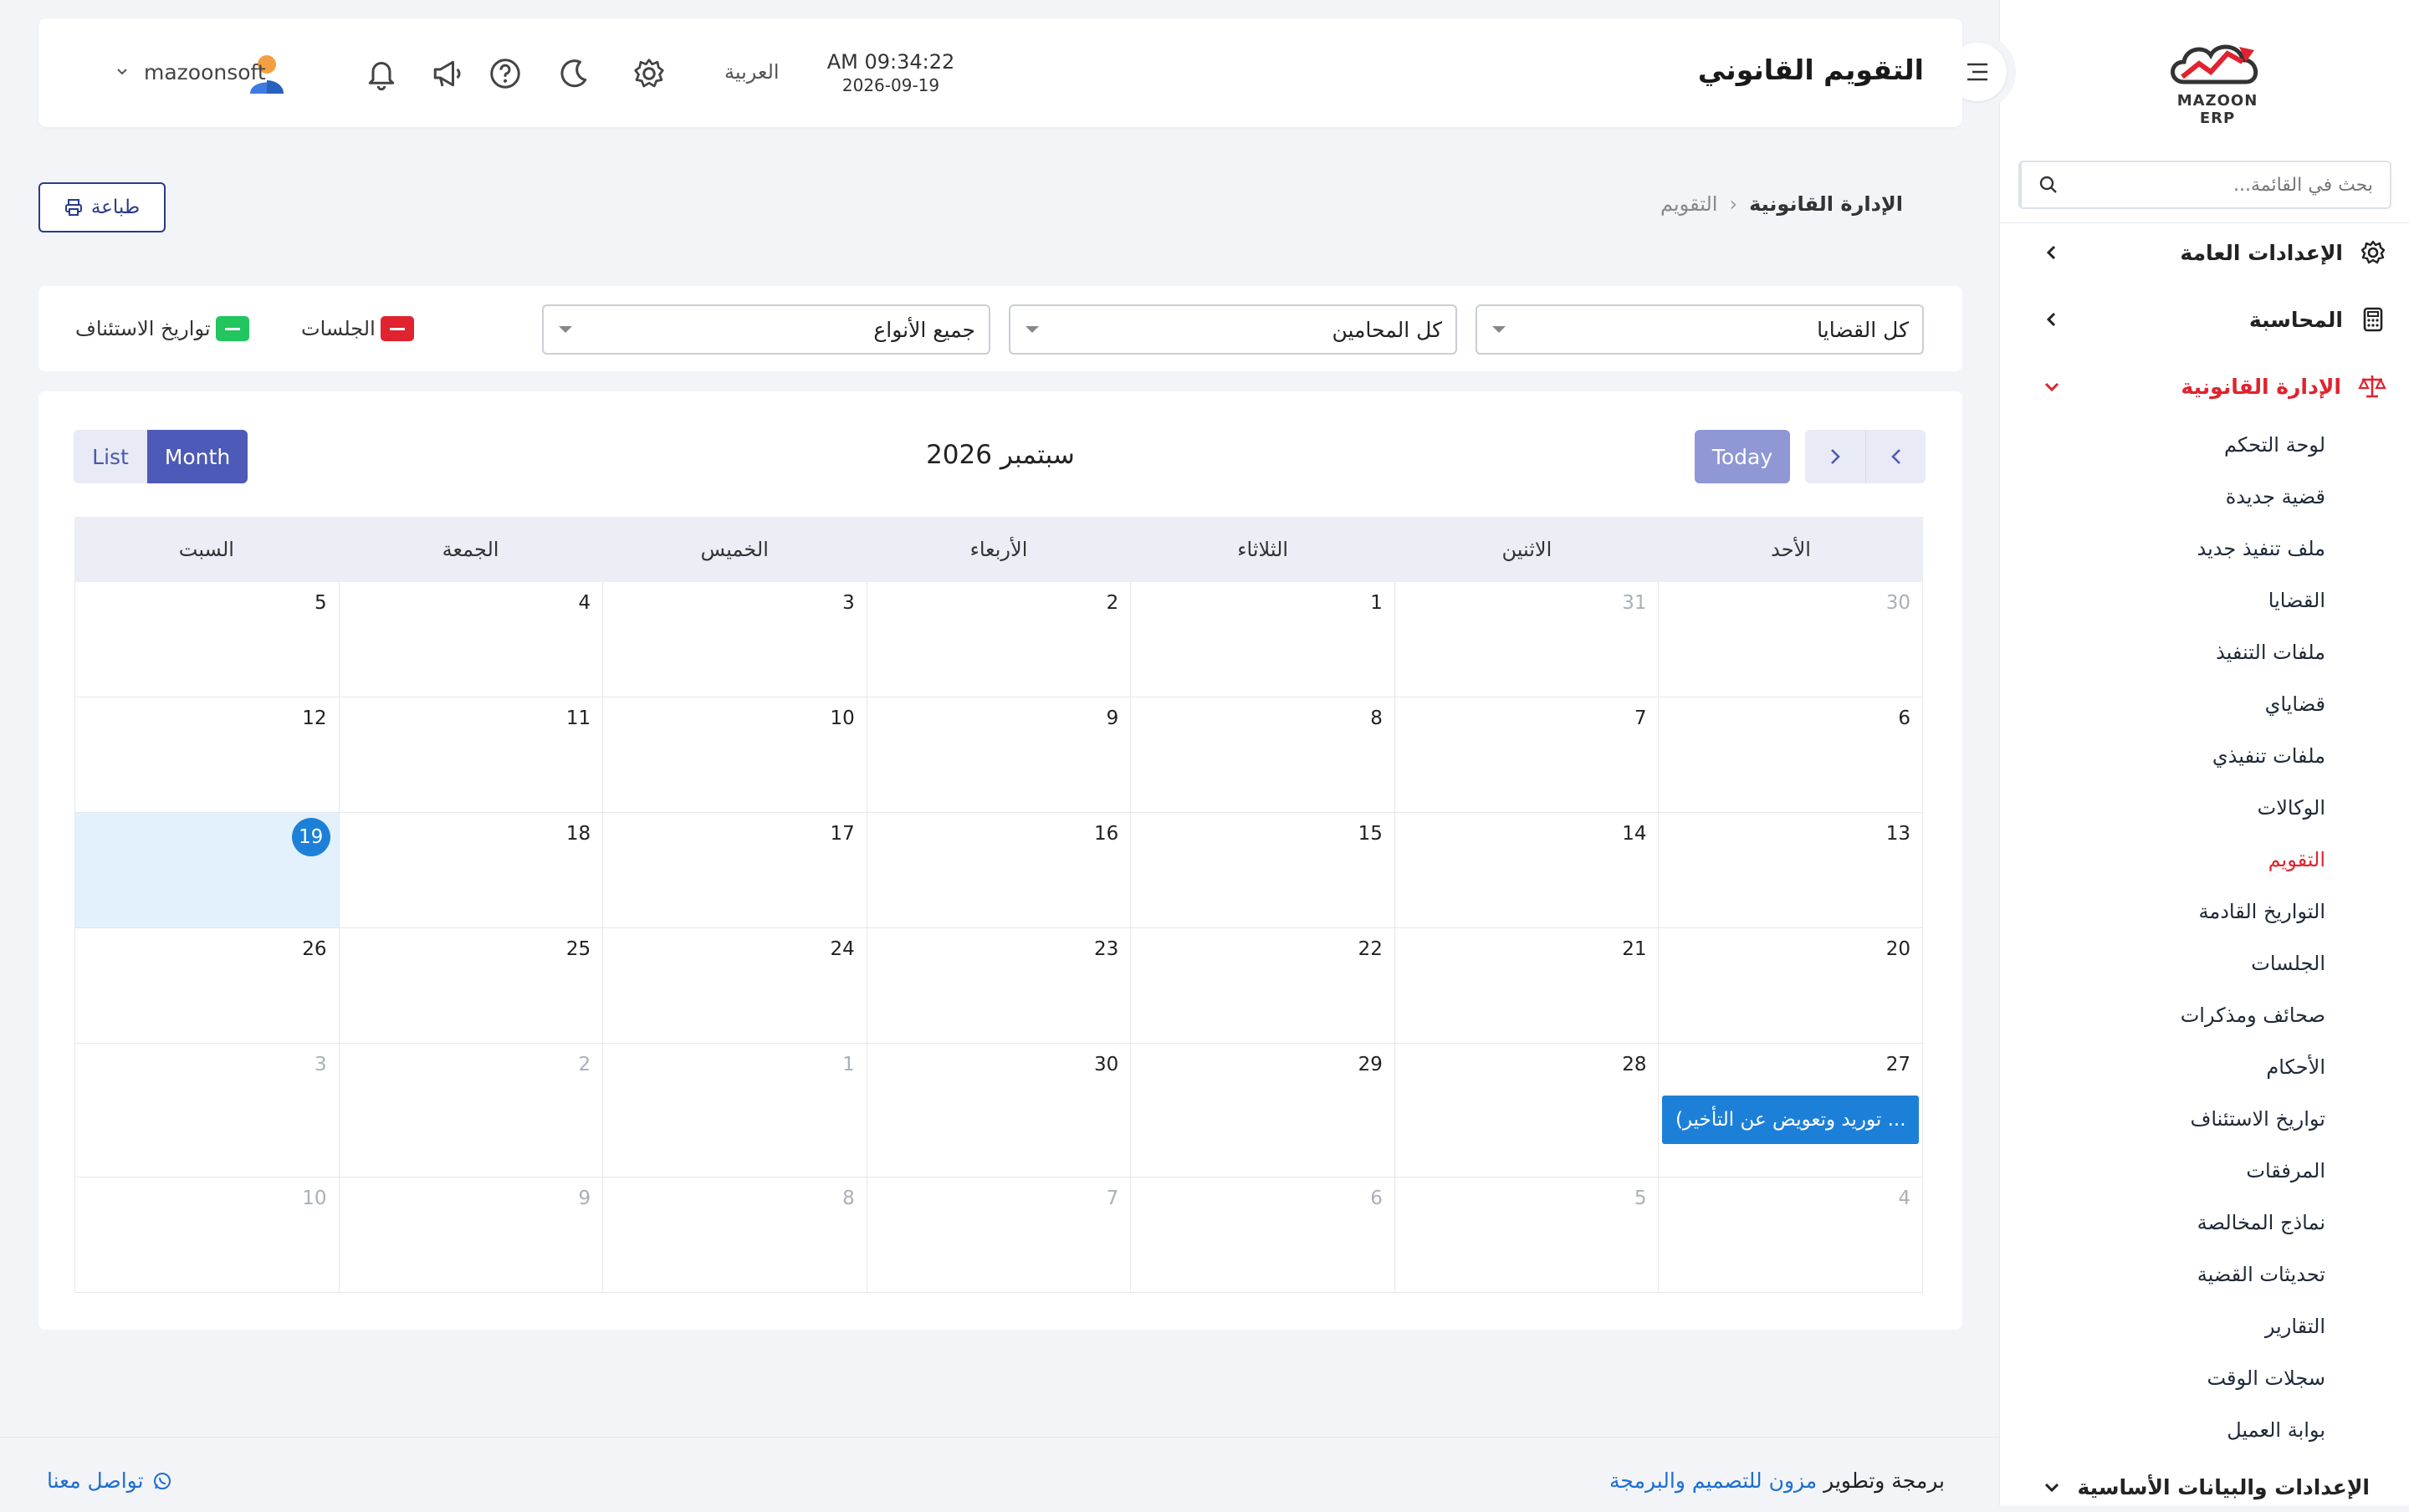 The height and width of the screenshot is (1512, 2409). Describe the element at coordinates (1742, 456) in the screenshot. I see `today-button: Today` at that location.